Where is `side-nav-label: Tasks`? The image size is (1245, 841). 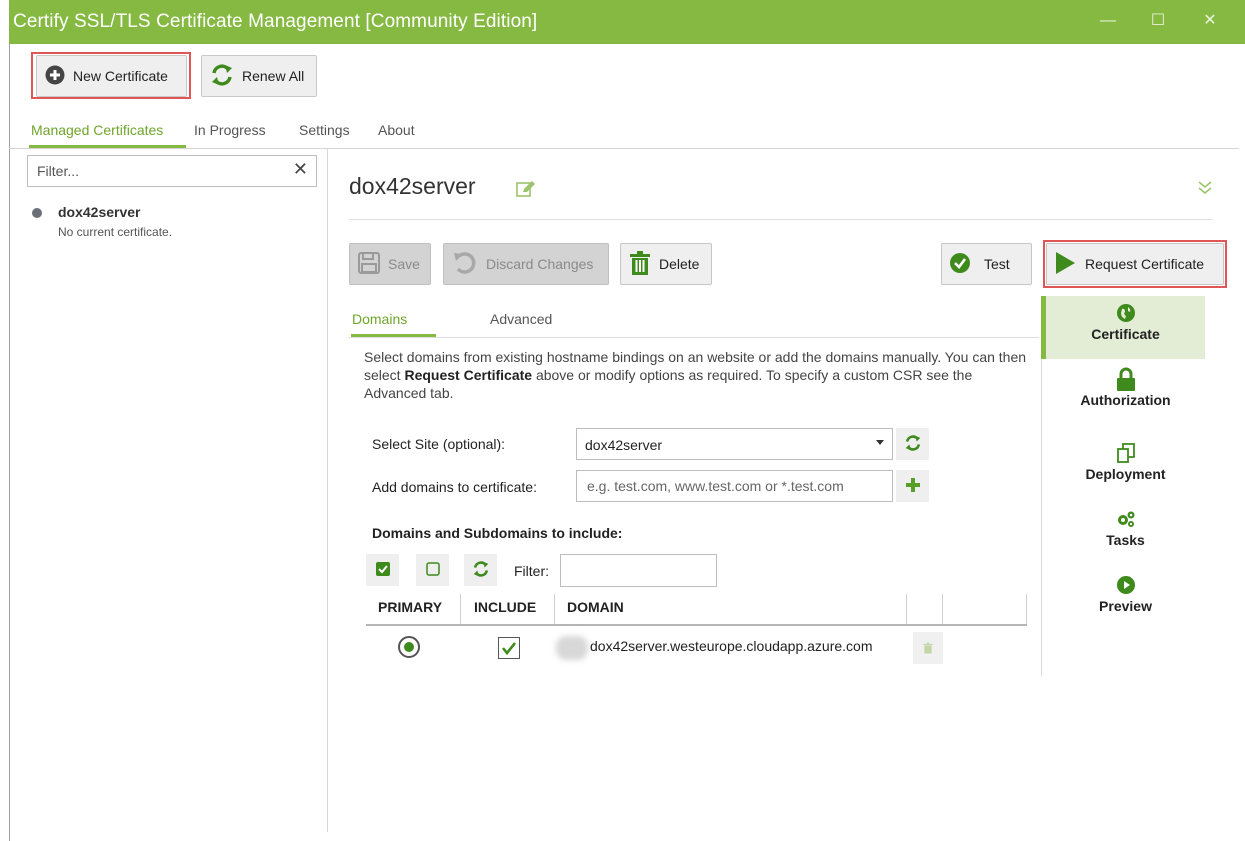 side-nav-label: Tasks is located at coordinates (1125, 540).